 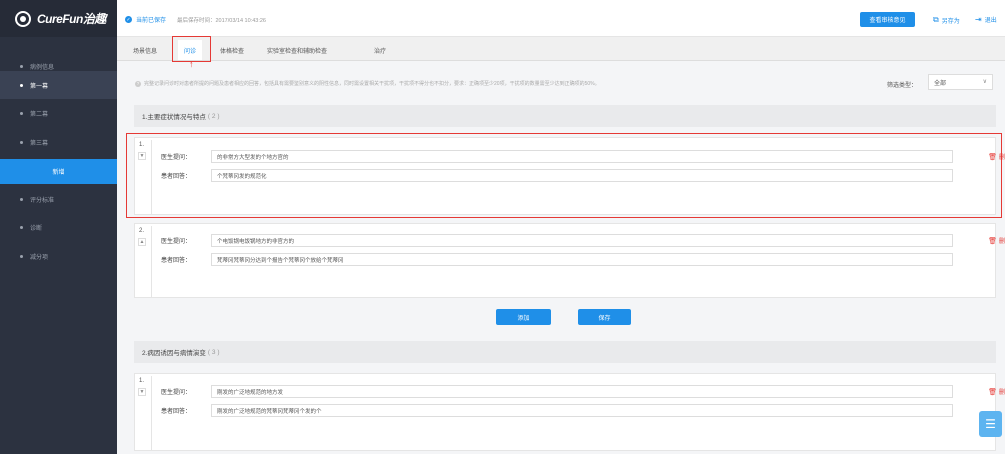 I want to click on tab-physical-exam: 体格检查, so click(x=232, y=50).